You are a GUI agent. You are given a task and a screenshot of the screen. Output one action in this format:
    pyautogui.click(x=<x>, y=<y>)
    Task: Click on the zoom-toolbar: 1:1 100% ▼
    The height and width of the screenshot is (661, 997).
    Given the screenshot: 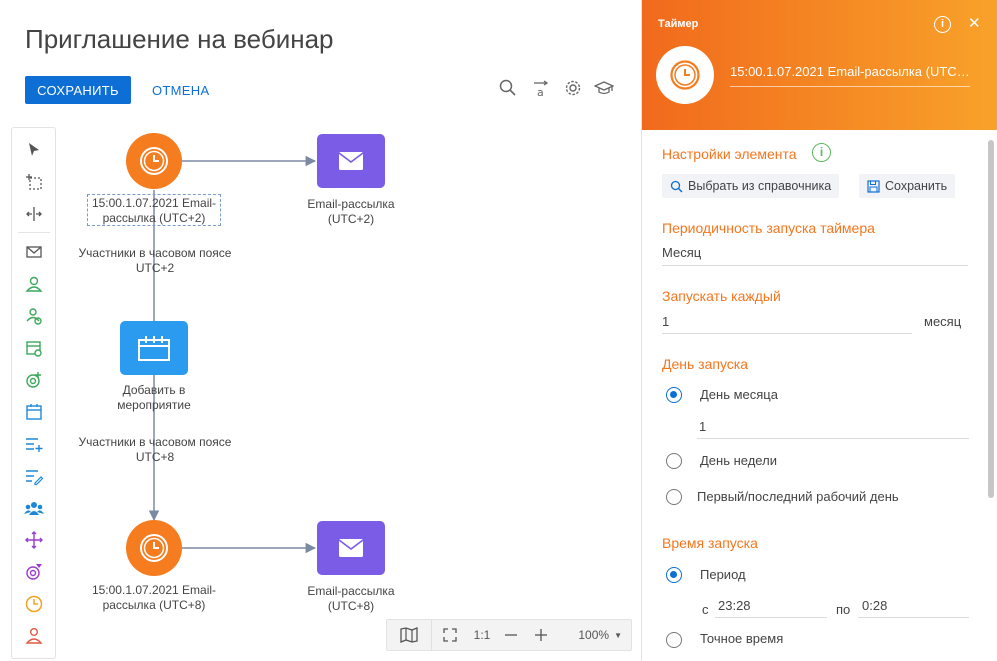 What is the action you would take?
    pyautogui.click(x=509, y=635)
    